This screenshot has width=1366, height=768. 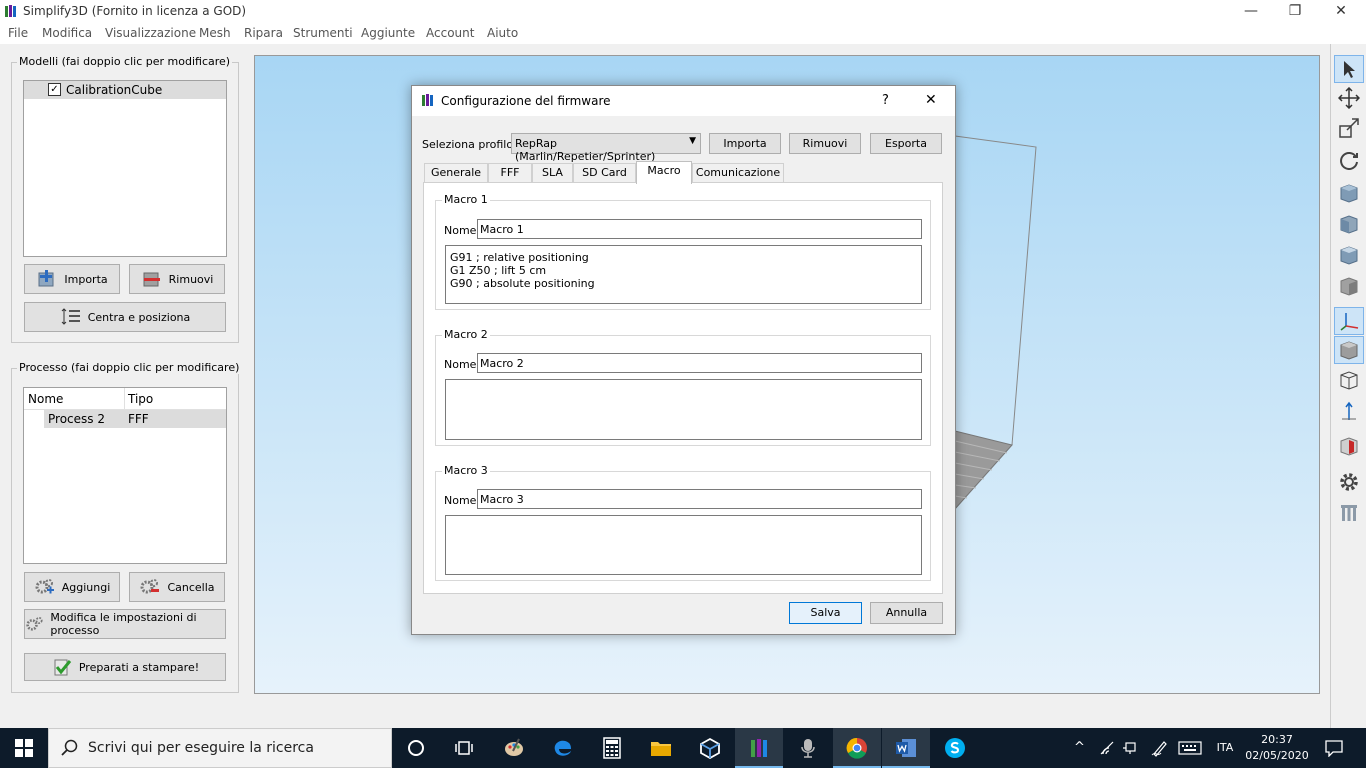 I want to click on restore-button: ❐, so click(x=1295, y=11).